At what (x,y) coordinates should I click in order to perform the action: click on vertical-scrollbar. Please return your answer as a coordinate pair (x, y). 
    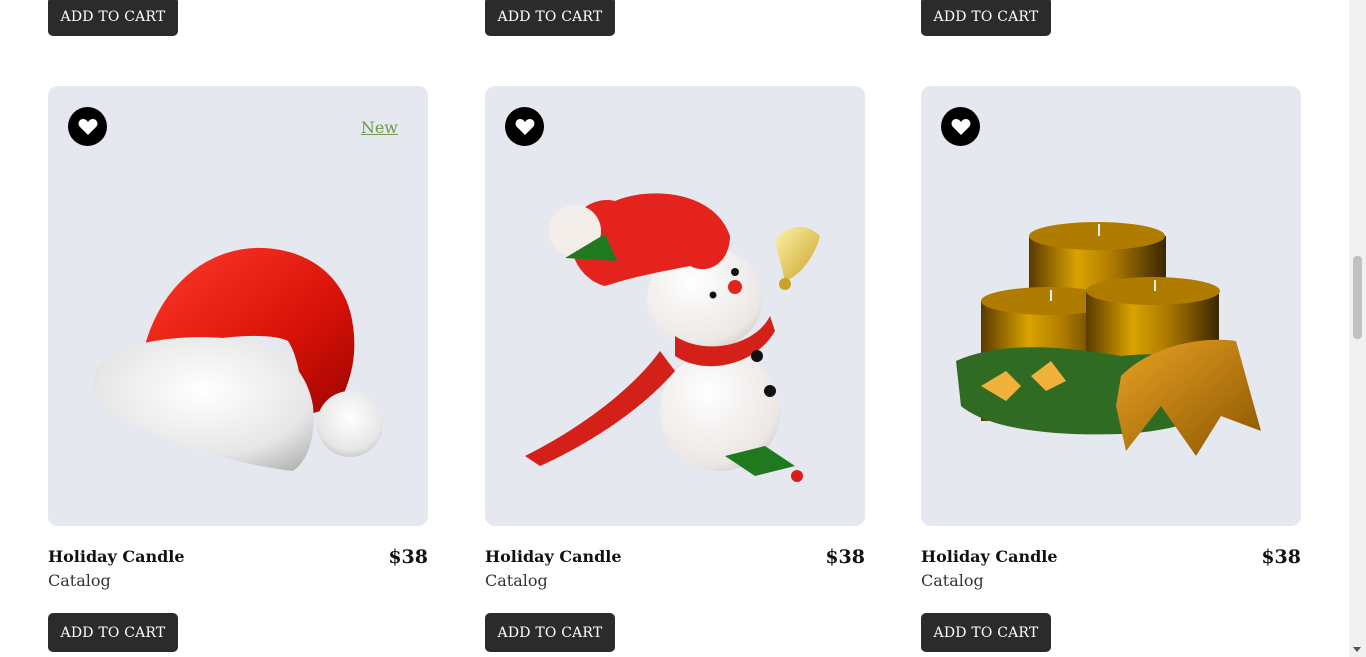
    Looking at the image, I should click on (1357, 328).